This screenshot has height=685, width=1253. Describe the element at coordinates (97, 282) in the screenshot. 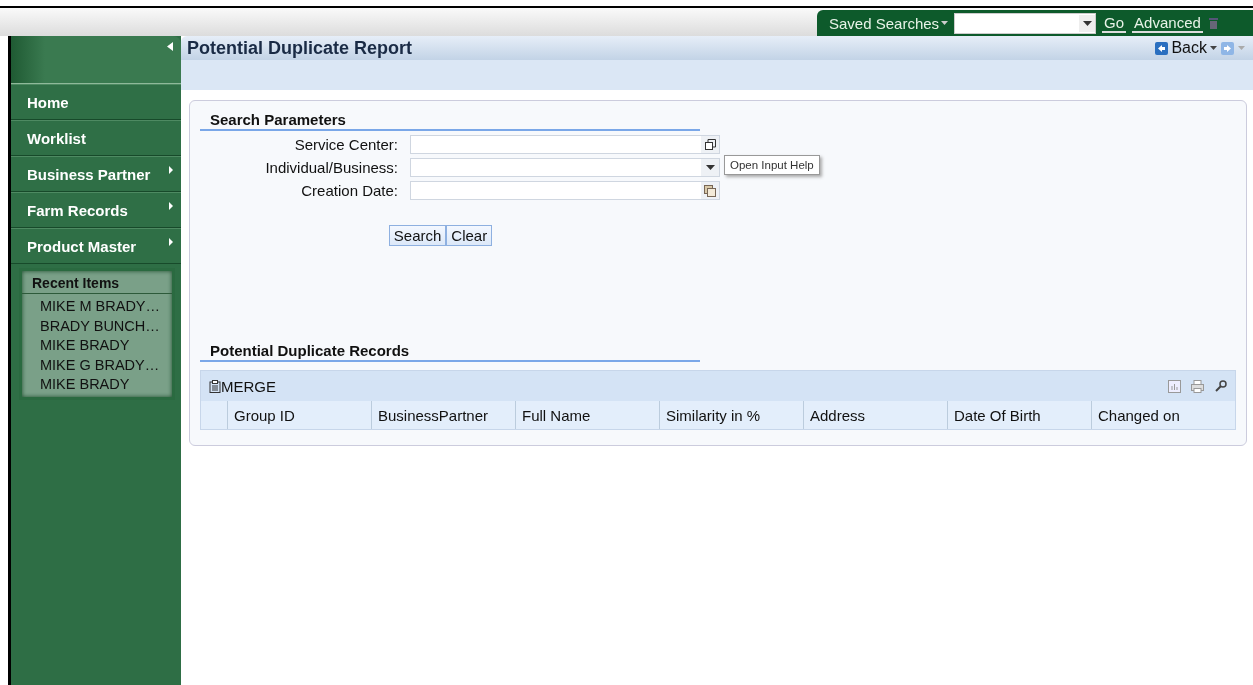

I see `recent-items-title: Recent Items` at that location.